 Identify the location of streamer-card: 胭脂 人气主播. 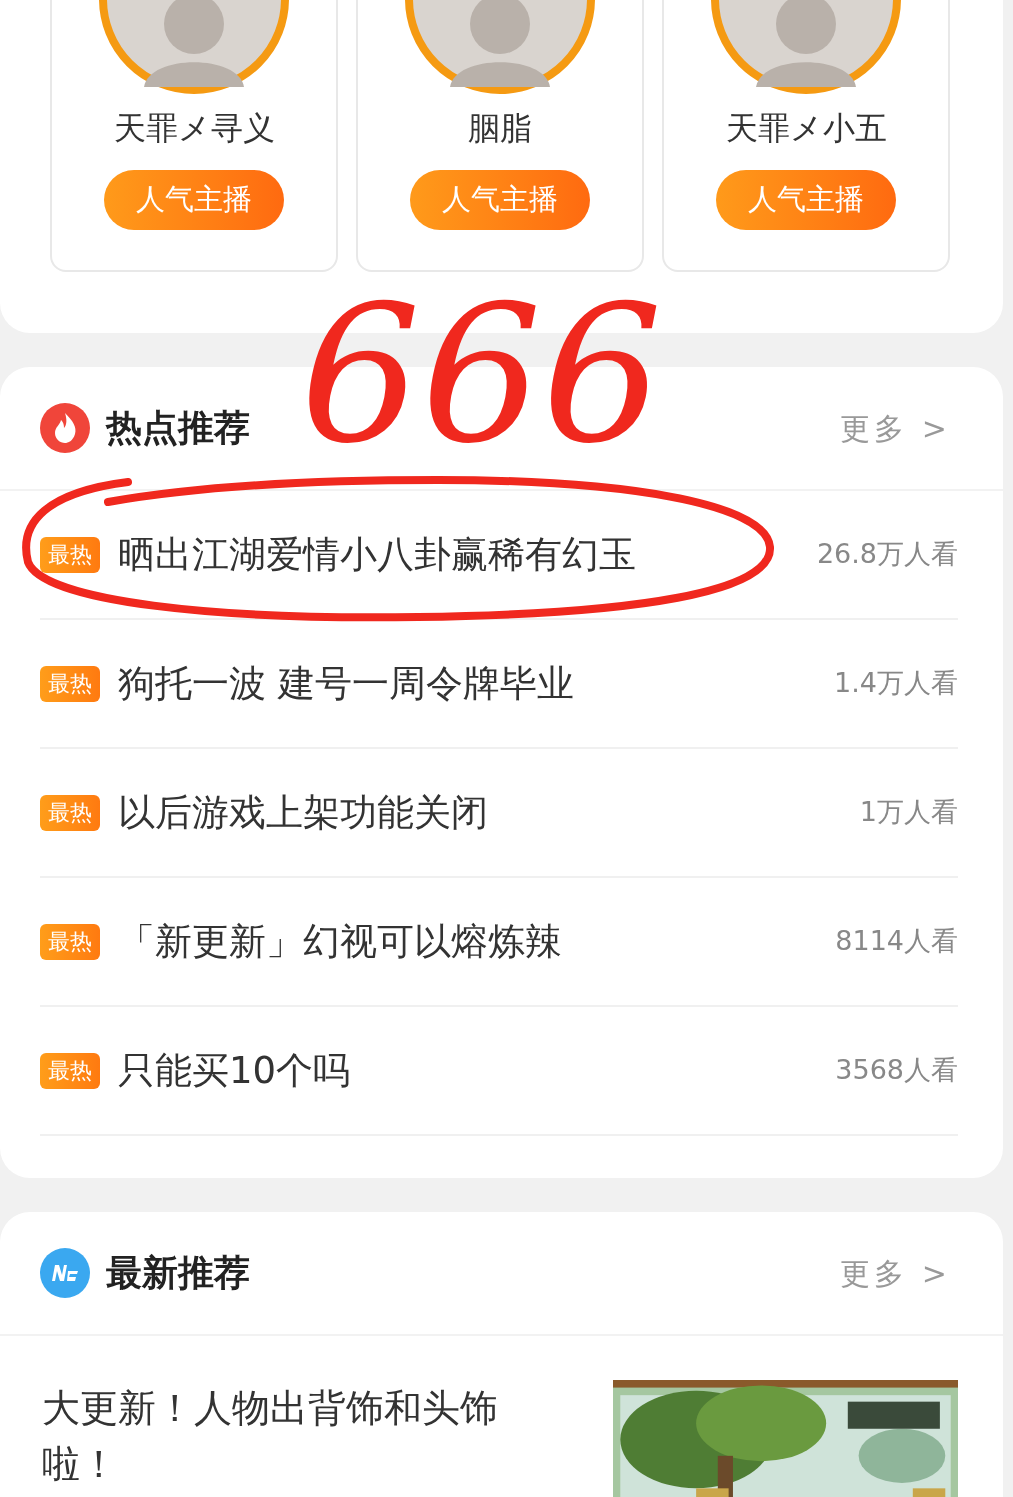
(500, 136).